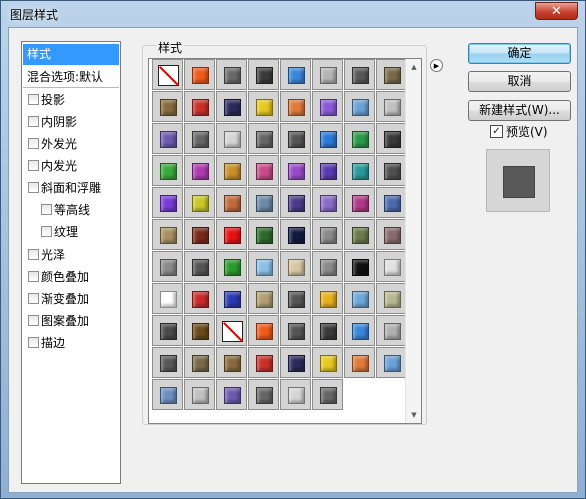 This screenshot has height=499, width=586. Describe the element at coordinates (436, 65) in the screenshot. I see `panel-menu-arrow-icon: ▶` at that location.